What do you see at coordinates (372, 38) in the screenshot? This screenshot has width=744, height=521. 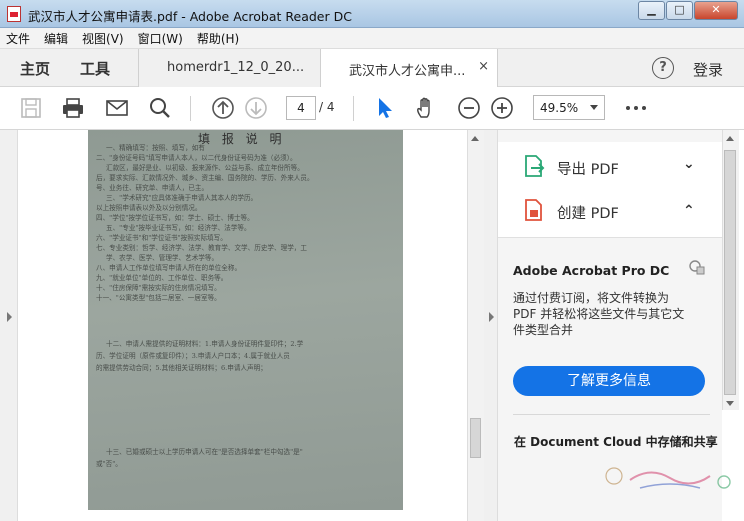 I see `menu-bar: 文件 编辑 视图(V) 窗口(W) 帮助(H)` at bounding box center [372, 38].